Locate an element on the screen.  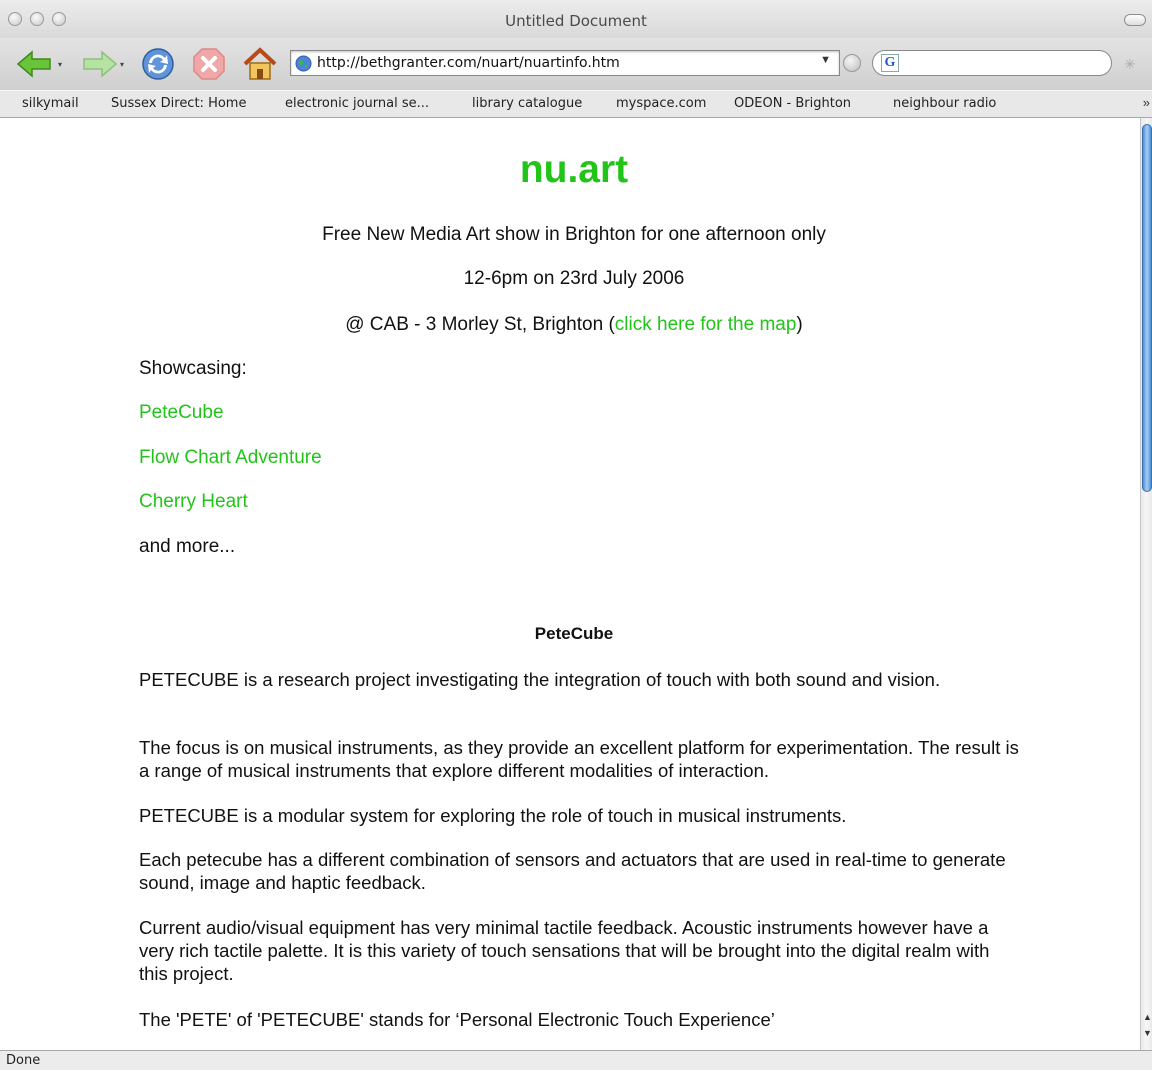
venue-suffix: ) is located at coordinates (799, 324).